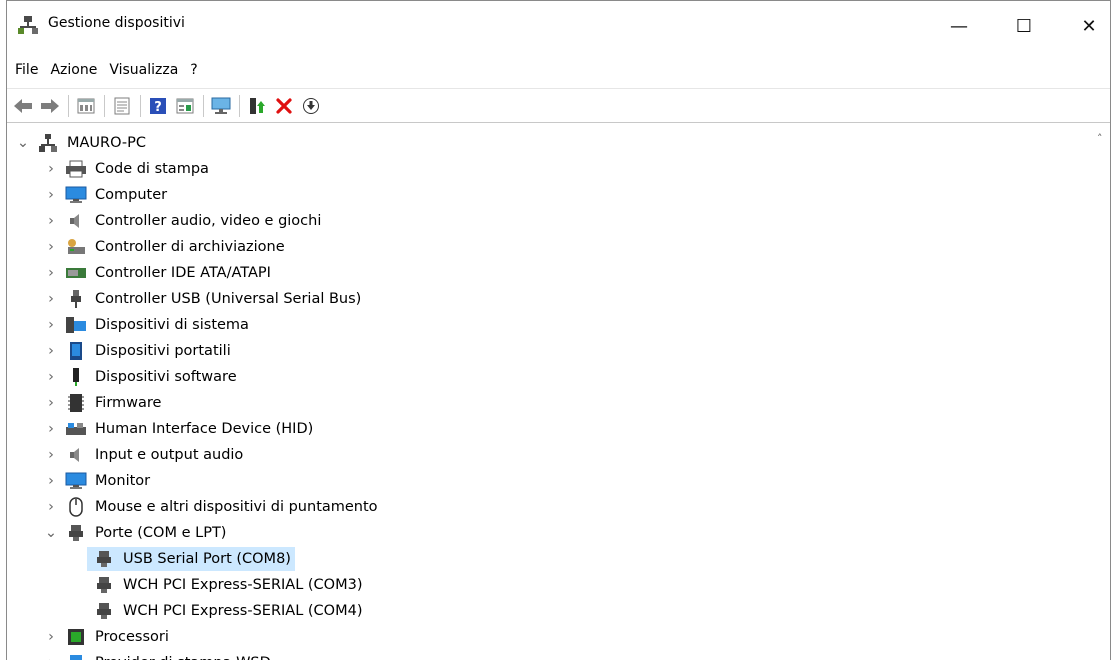  Describe the element at coordinates (73, 70) in the screenshot. I see `menu-azione: Azione` at that location.